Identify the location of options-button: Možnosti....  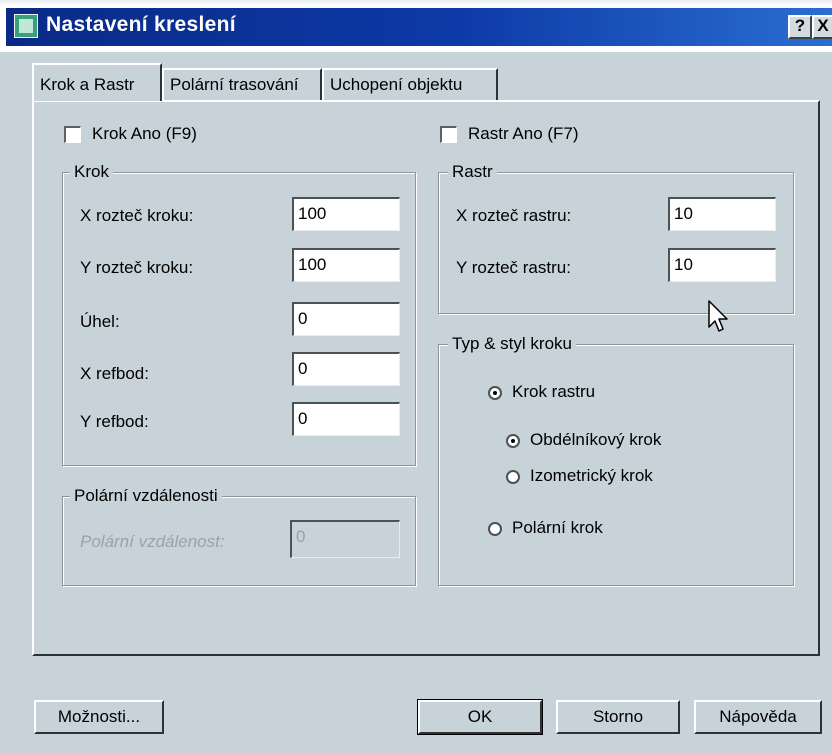
(99, 717).